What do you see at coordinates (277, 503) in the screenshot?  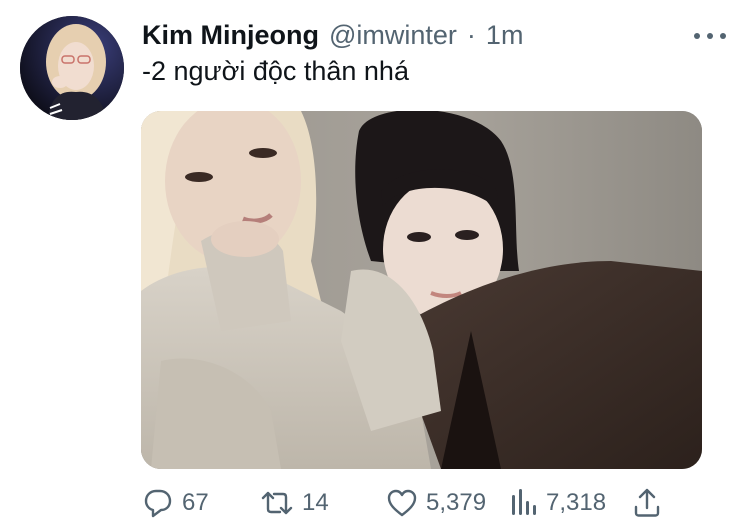 I see `retweet-arrows-icon` at bounding box center [277, 503].